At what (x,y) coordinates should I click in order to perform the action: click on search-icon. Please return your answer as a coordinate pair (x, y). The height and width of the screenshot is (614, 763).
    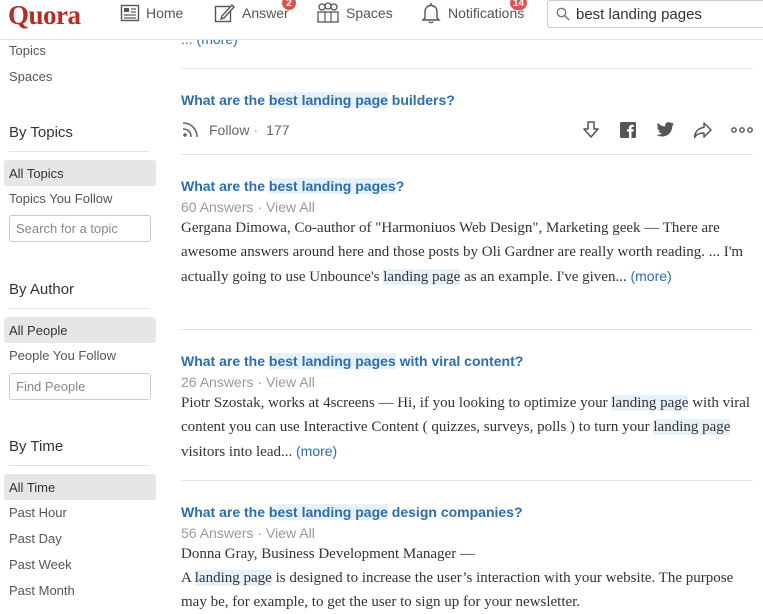
    Looking at the image, I should click on (563, 14).